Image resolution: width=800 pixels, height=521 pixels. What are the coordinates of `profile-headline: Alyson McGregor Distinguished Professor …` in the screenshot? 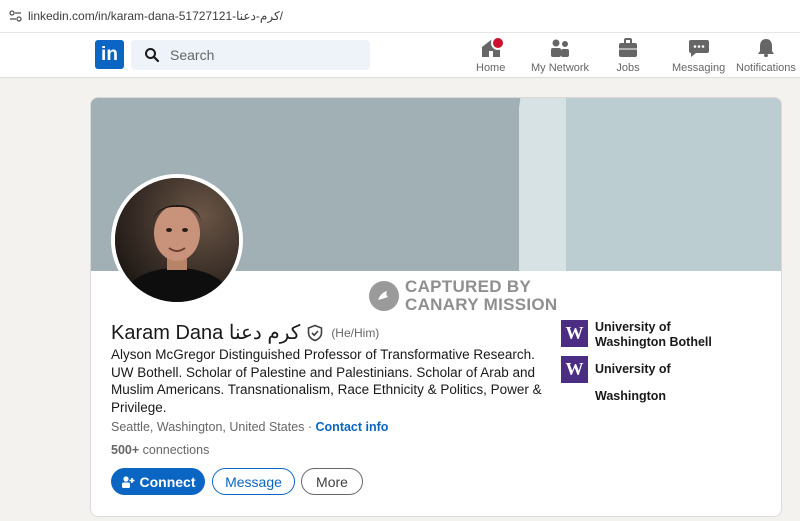 It's located at (326, 381).